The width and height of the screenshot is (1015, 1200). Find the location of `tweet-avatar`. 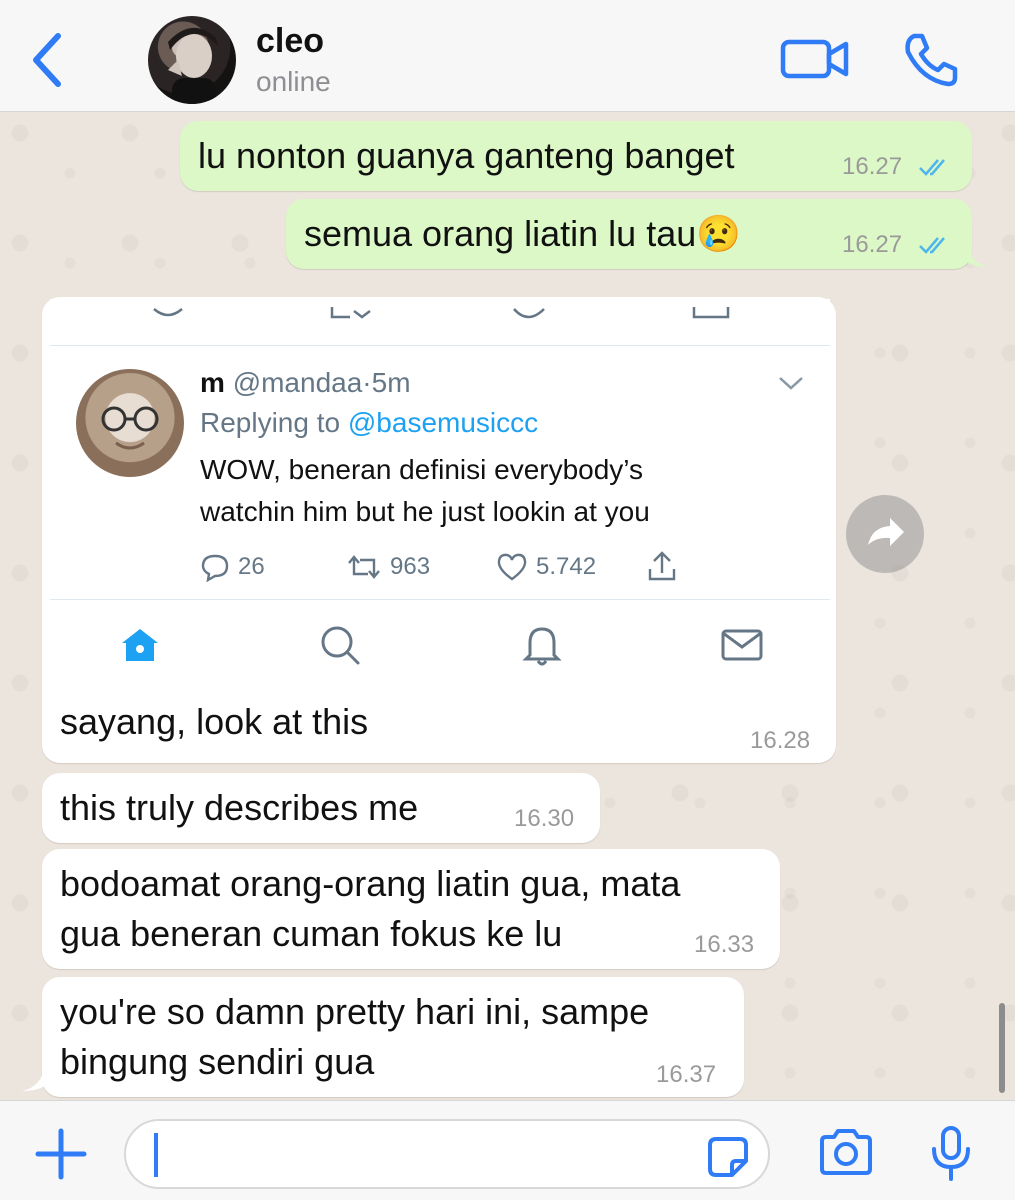

tweet-avatar is located at coordinates (130, 423).